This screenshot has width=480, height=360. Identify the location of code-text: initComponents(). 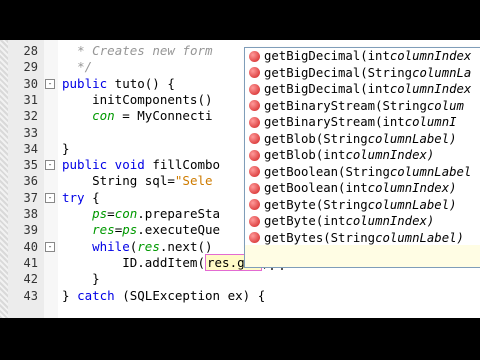
(137, 99).